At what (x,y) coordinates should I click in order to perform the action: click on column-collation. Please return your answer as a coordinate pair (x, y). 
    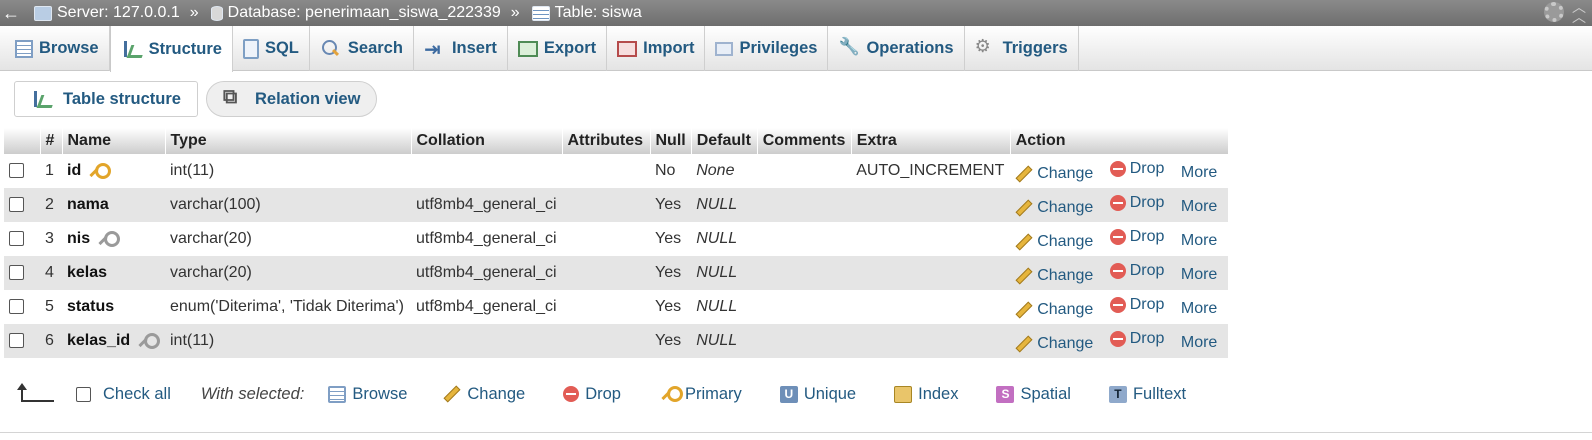
    Looking at the image, I should click on (486, 341).